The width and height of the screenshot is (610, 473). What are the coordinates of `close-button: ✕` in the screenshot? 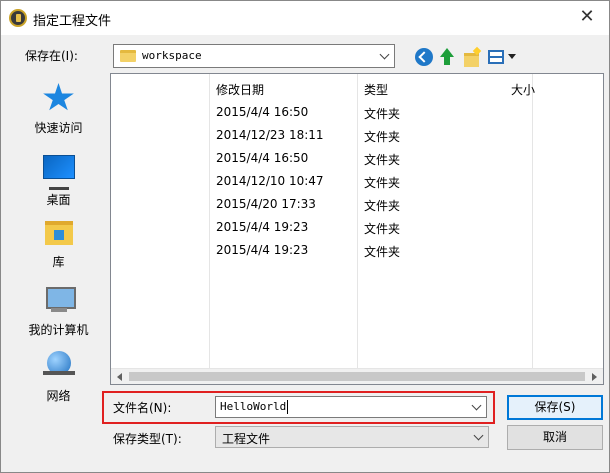 It's located at (587, 17).